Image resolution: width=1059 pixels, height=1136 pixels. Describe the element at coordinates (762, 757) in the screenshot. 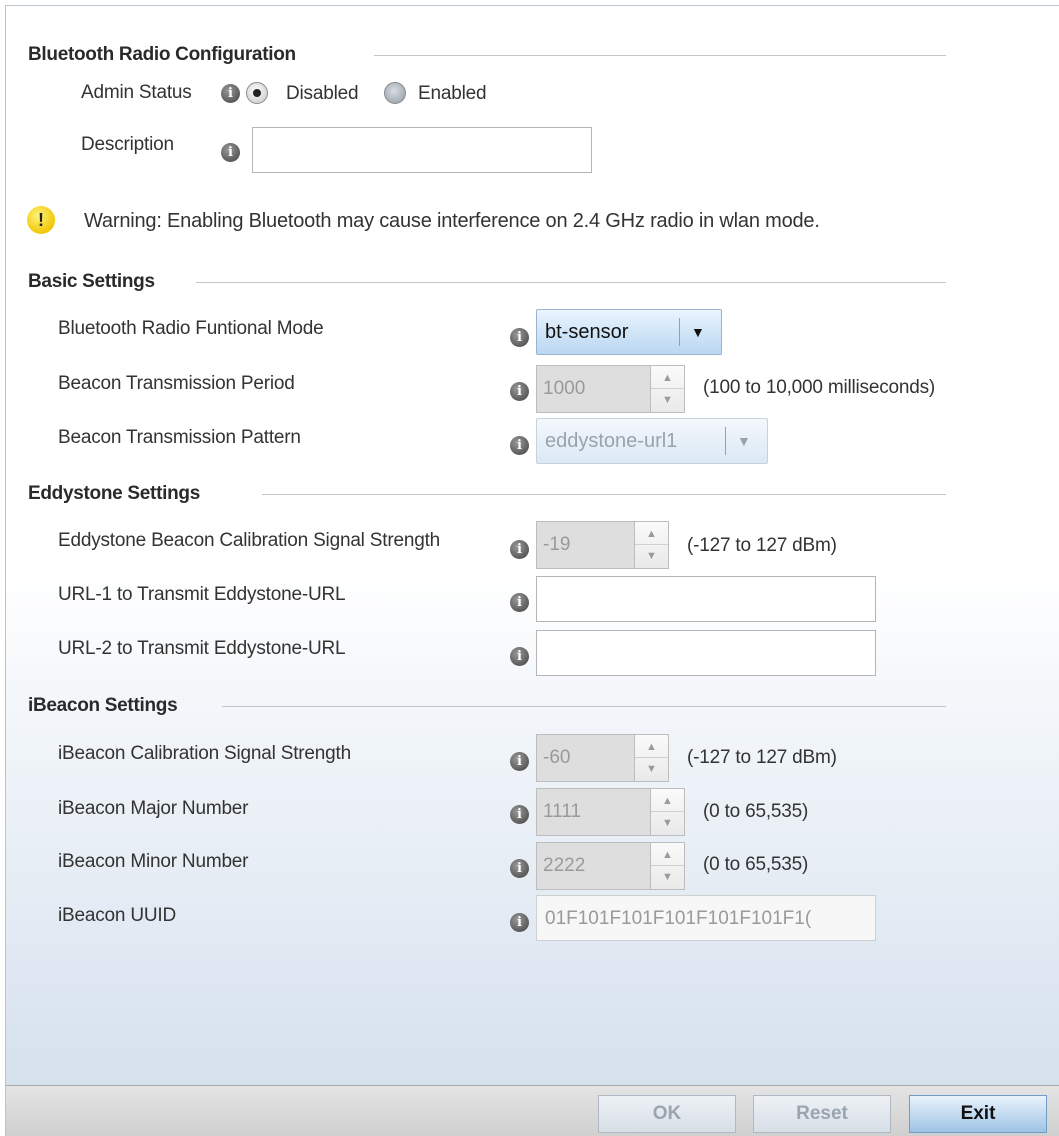

I see `ibeacon-calibration-range: (-127 to 127 dBm)` at that location.